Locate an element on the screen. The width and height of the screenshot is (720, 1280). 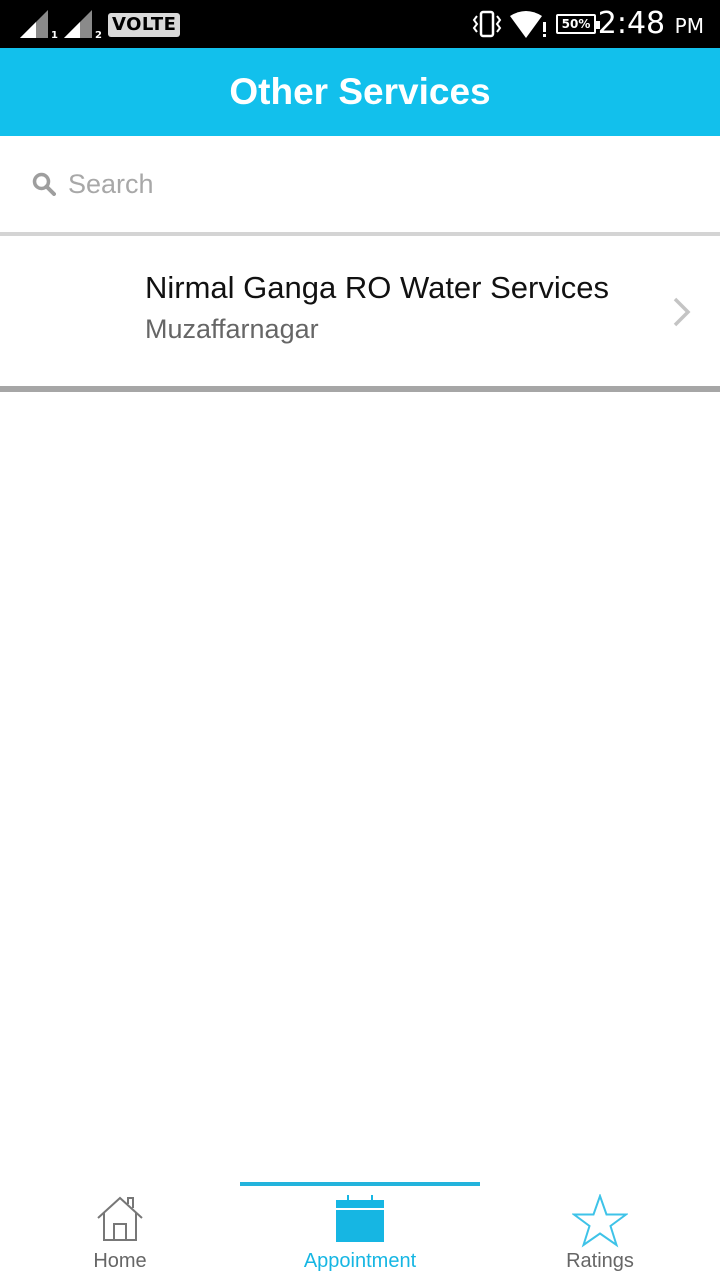
nav-item-ratings: Ratings is located at coordinates (600, 1231).